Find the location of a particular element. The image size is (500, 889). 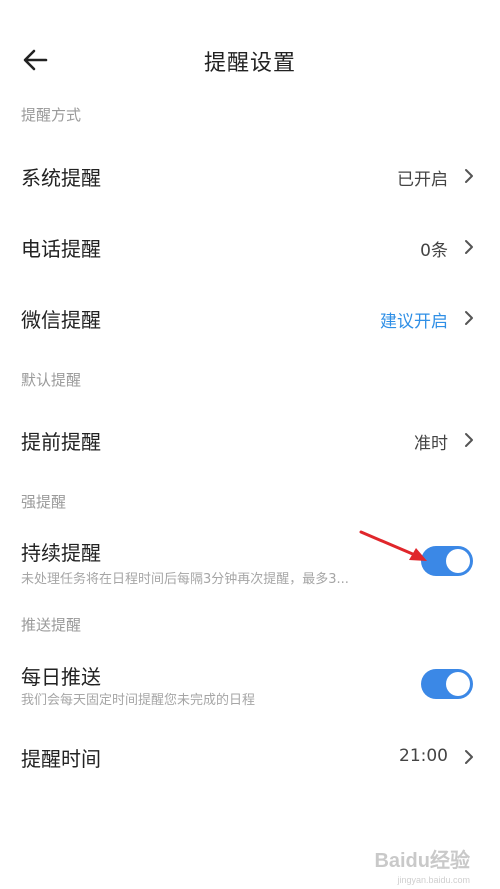

row-system-reminder: 系统提醒 已开启 is located at coordinates (250, 175).